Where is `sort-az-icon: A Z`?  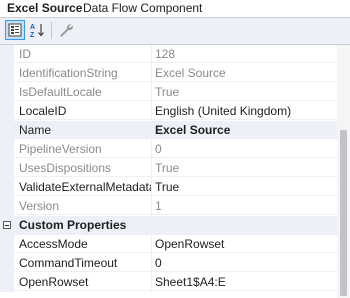 sort-az-icon: A Z is located at coordinates (37, 31).